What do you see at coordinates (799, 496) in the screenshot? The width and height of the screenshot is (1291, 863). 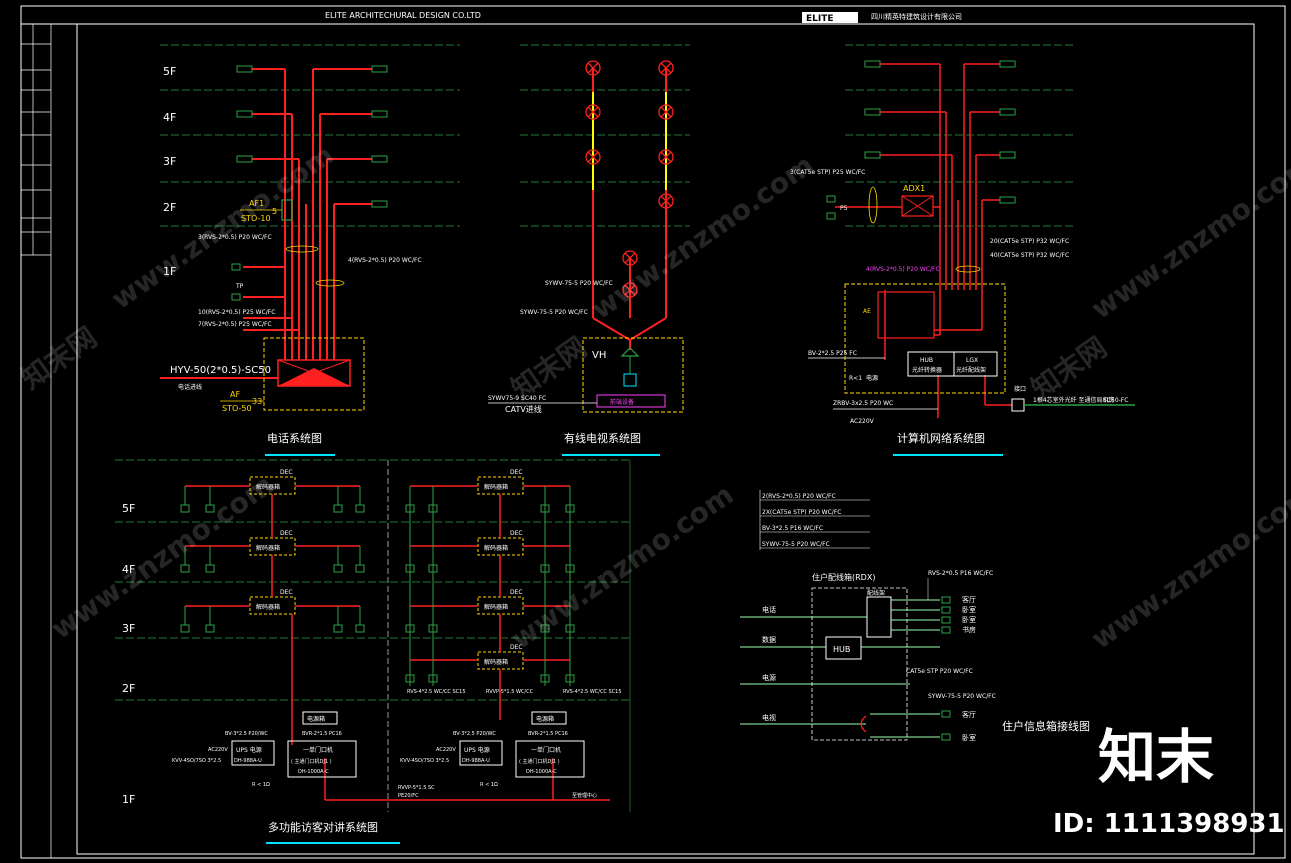 I see `hh-cable-1: 2(RVS-2*0.5) P20 WC/FC` at bounding box center [799, 496].